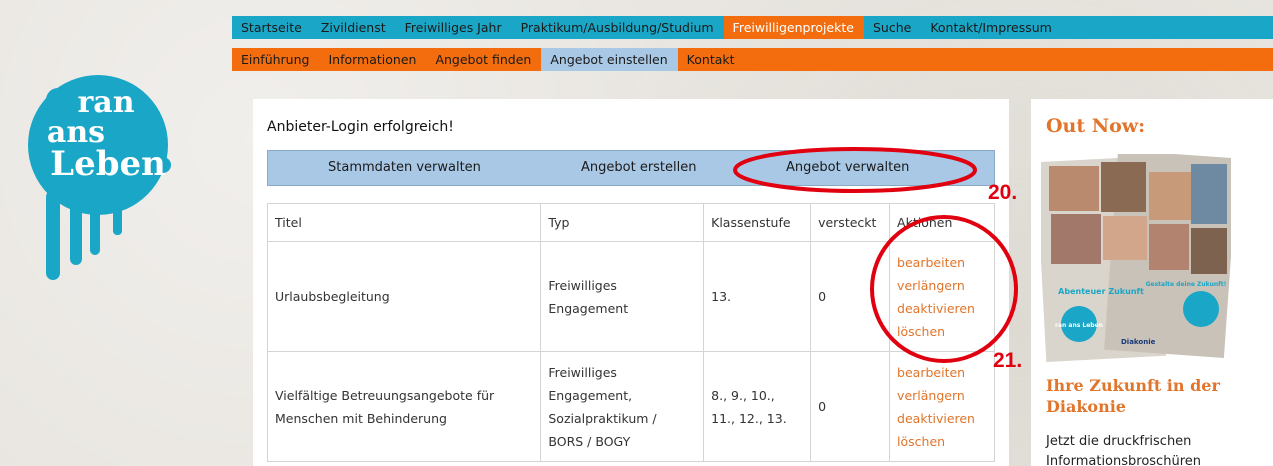  Describe the element at coordinates (850, 222) in the screenshot. I see `column-header-versteckt: versteckt` at that location.